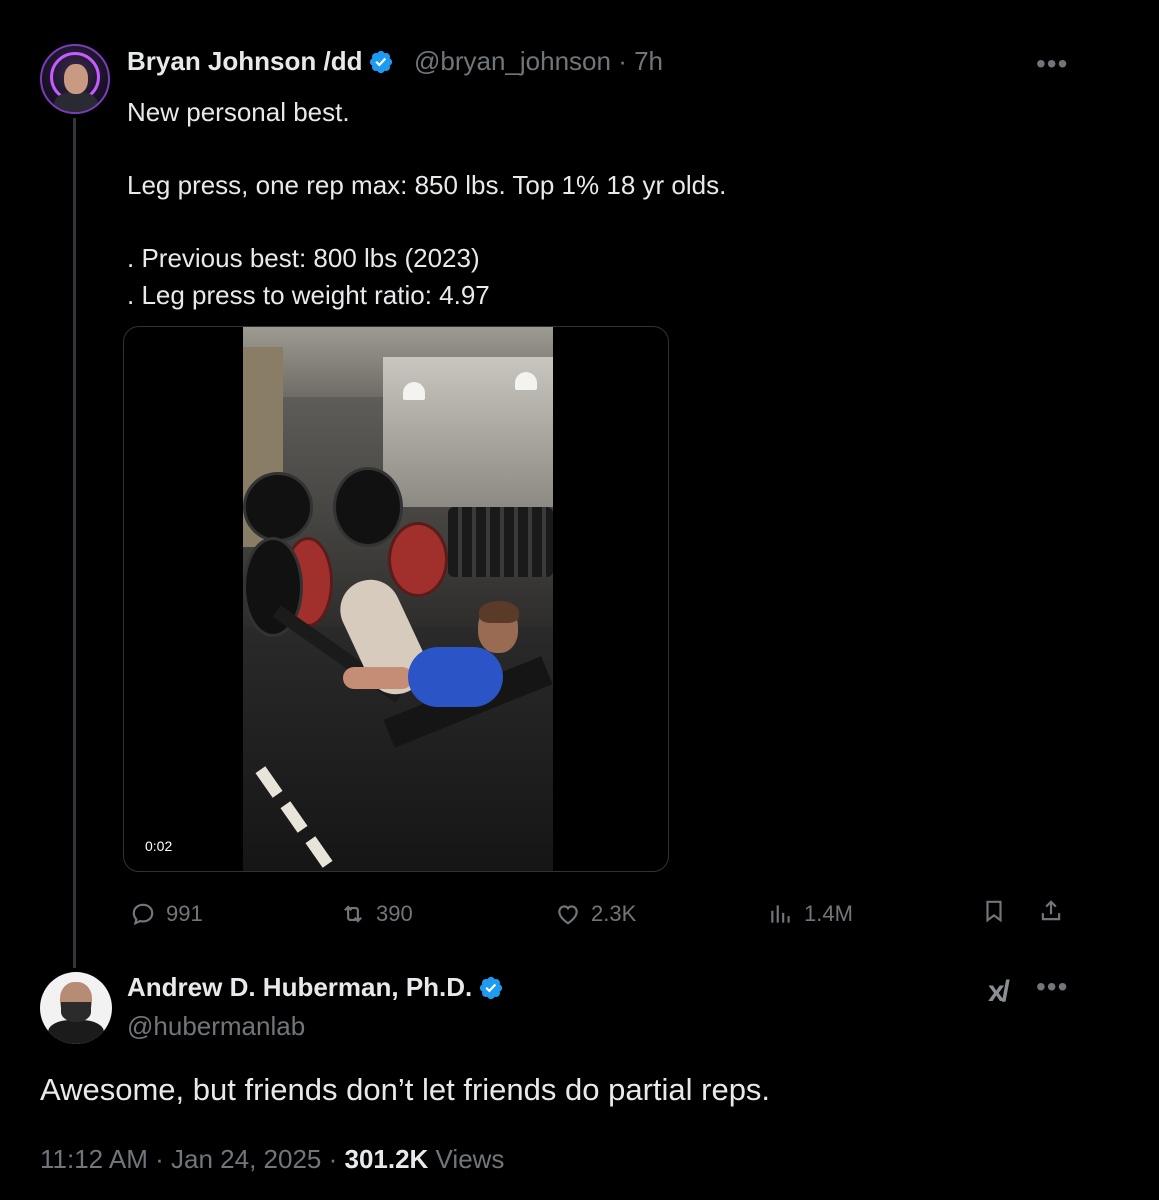  Describe the element at coordinates (75, 79) in the screenshot. I see `avatar` at that location.